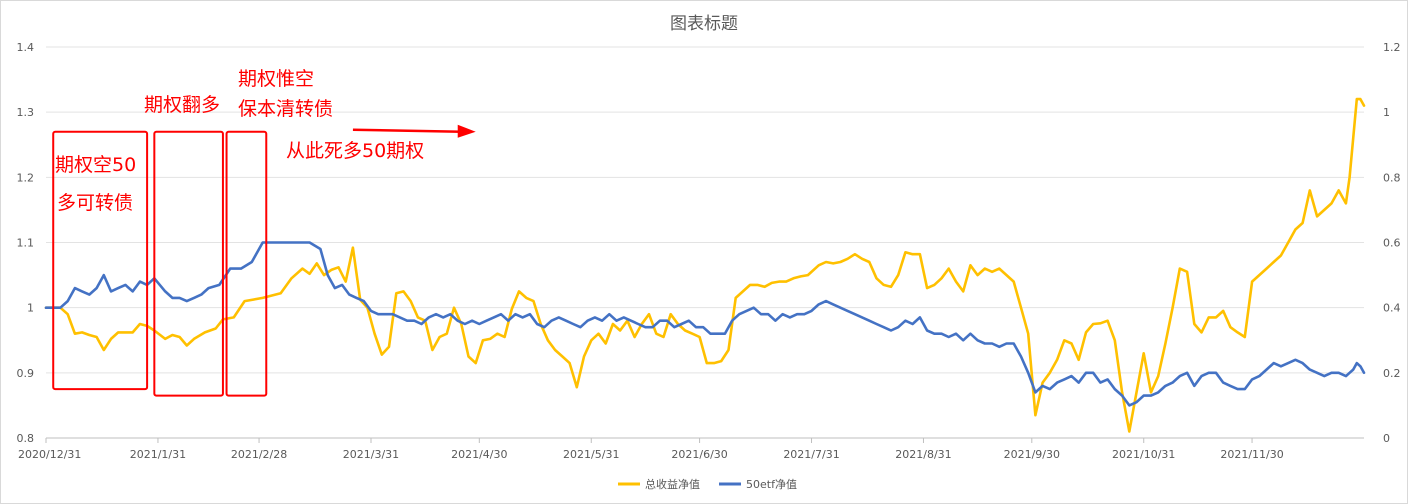 This screenshot has height=504, width=1408. Describe the element at coordinates (26, 243) in the screenshot. I see `y-left-tick-label: 1.1` at that location.